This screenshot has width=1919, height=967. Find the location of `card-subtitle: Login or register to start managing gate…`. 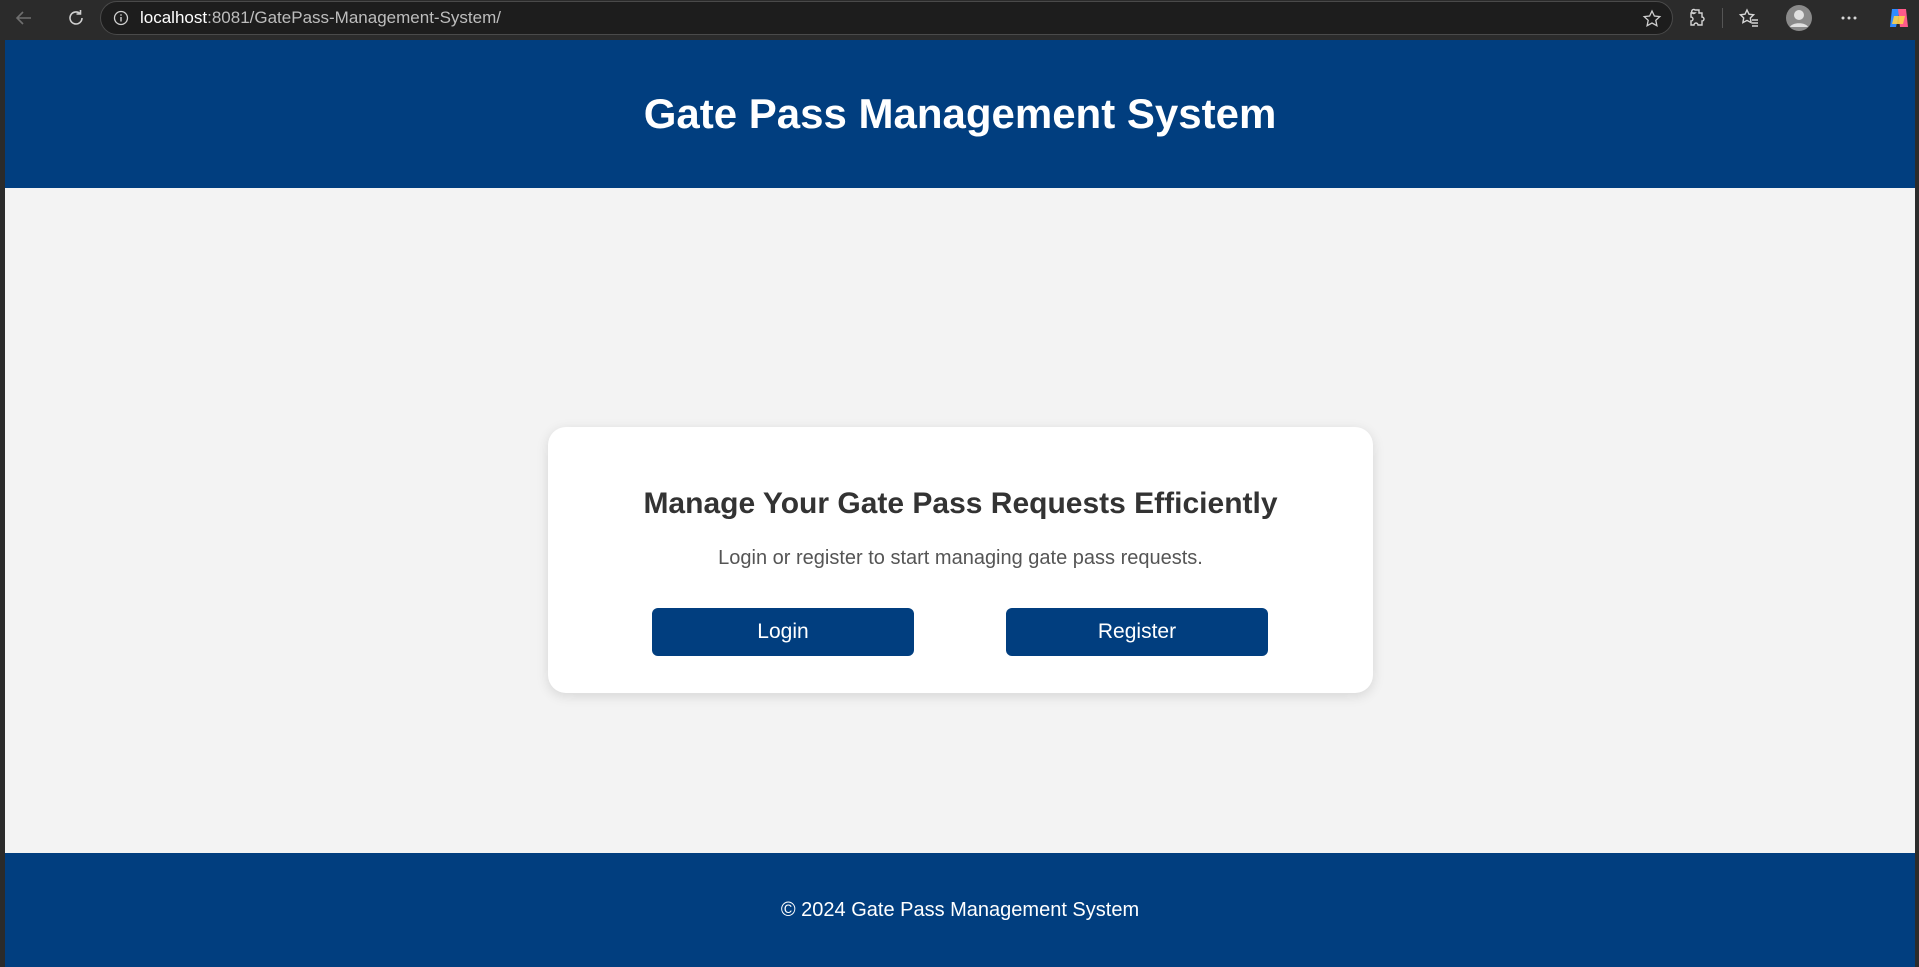

card-subtitle: Login or register to start managing gate… is located at coordinates (960, 558).